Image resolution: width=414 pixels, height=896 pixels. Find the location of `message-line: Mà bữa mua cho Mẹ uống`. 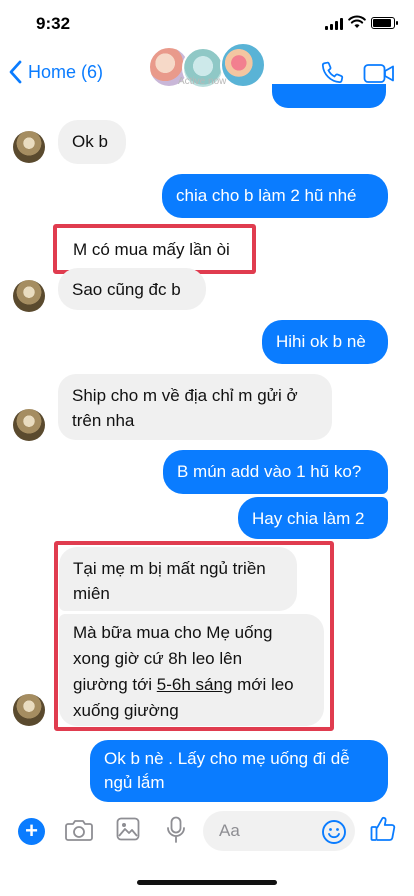

message-line: Mà bữa mua cho Mẹ uống is located at coordinates (173, 632).